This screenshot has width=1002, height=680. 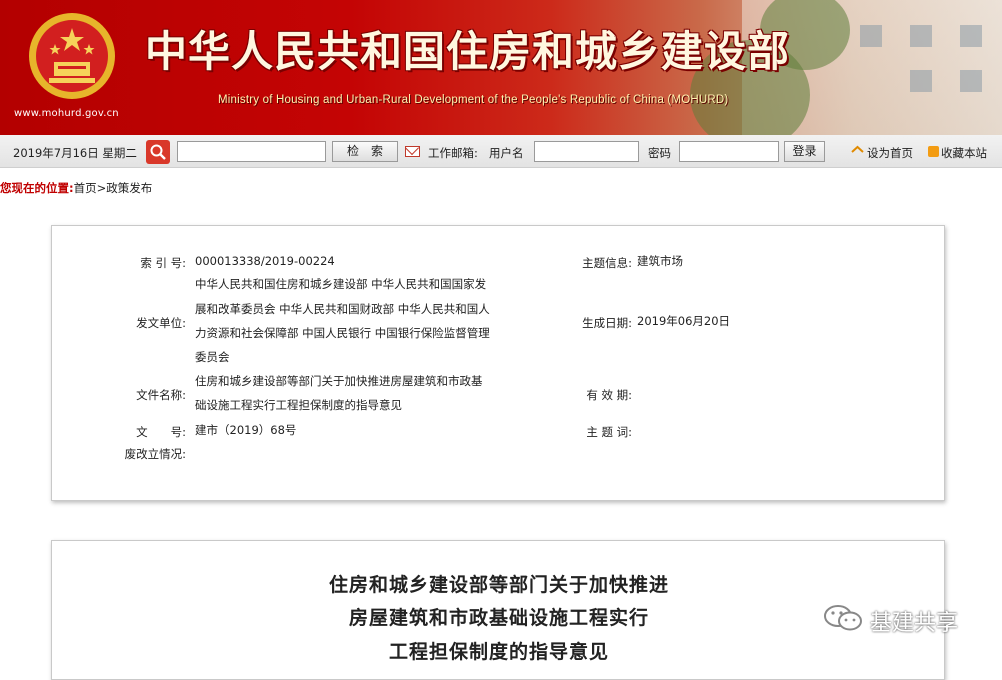 I want to click on index-label: 索 引 号:, so click(x=163, y=263).